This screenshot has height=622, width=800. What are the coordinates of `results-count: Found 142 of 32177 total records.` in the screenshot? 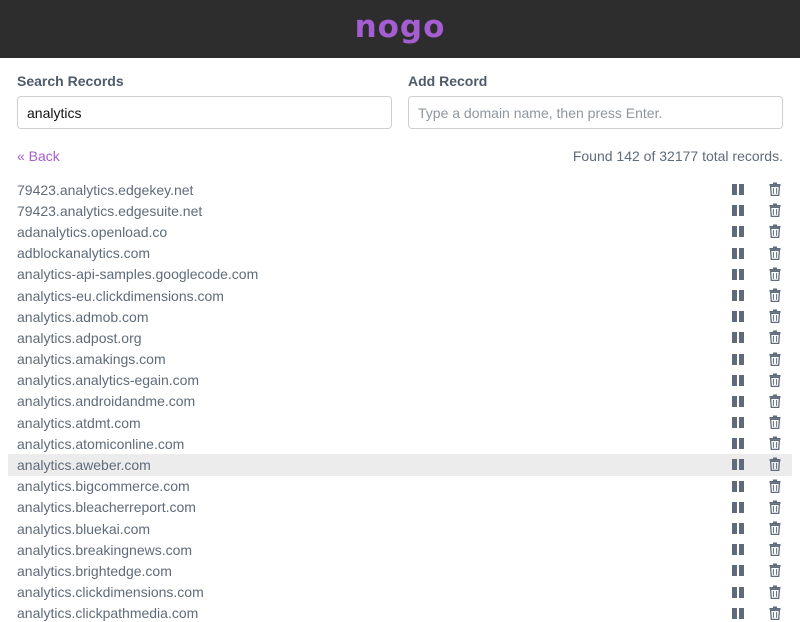 It's located at (677, 156).